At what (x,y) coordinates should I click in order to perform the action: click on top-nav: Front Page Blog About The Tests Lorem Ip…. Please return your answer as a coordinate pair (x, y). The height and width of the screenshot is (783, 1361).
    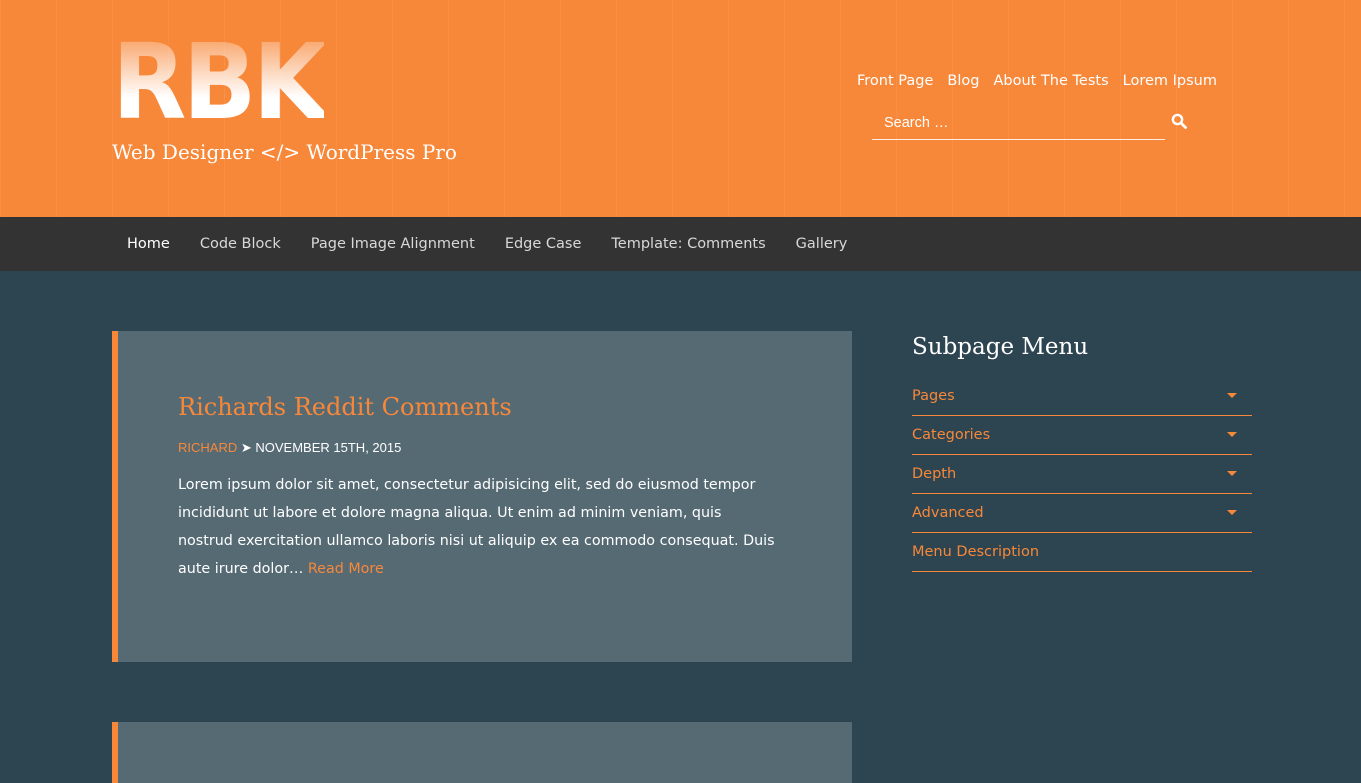
    Looking at the image, I should click on (1037, 81).